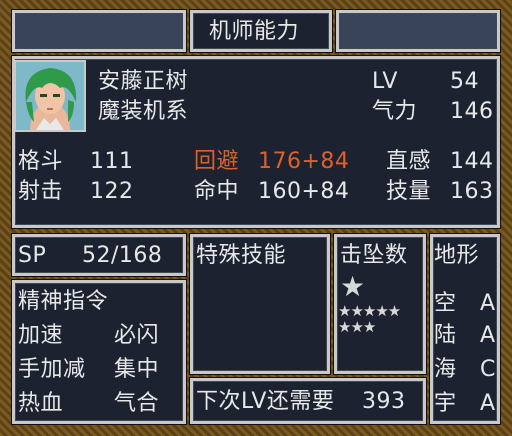 The width and height of the screenshot is (512, 436). Describe the element at coordinates (143, 111) in the screenshot. I see `pilot-group: 魔装机系` at that location.